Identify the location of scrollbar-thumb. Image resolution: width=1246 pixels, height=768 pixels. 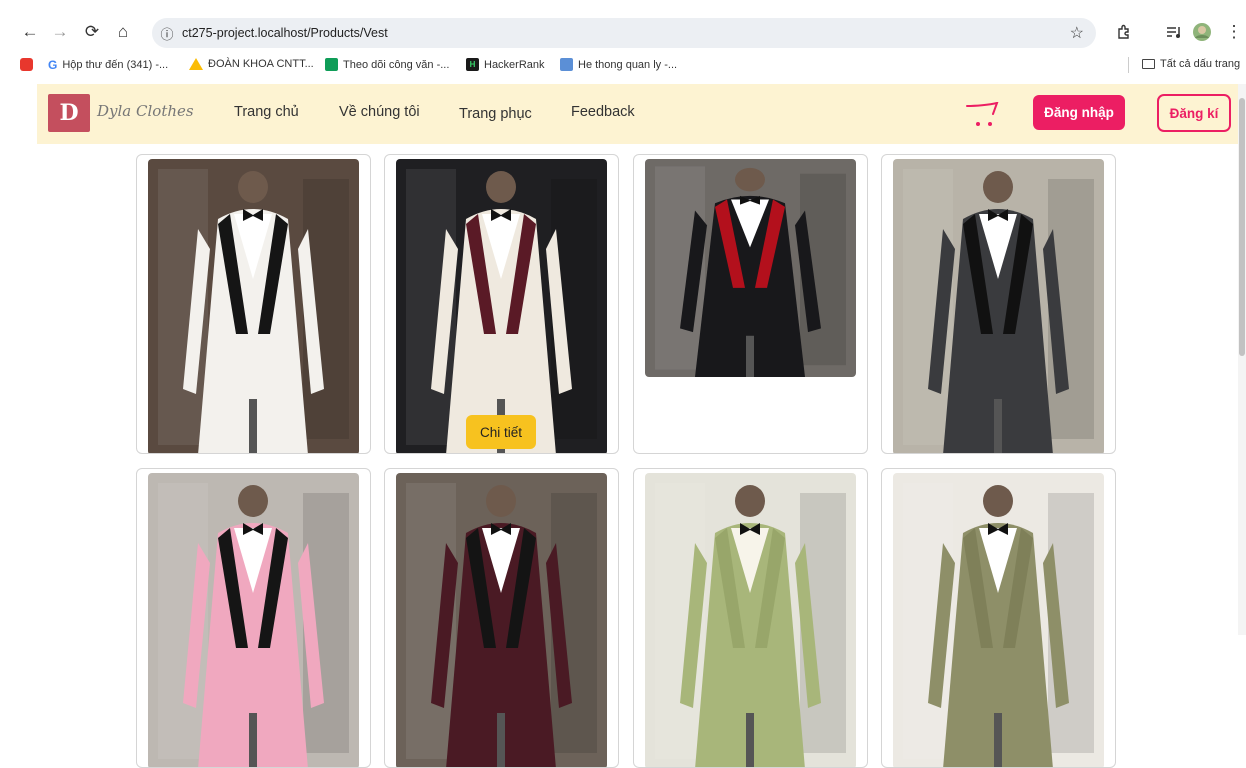
(1242, 227).